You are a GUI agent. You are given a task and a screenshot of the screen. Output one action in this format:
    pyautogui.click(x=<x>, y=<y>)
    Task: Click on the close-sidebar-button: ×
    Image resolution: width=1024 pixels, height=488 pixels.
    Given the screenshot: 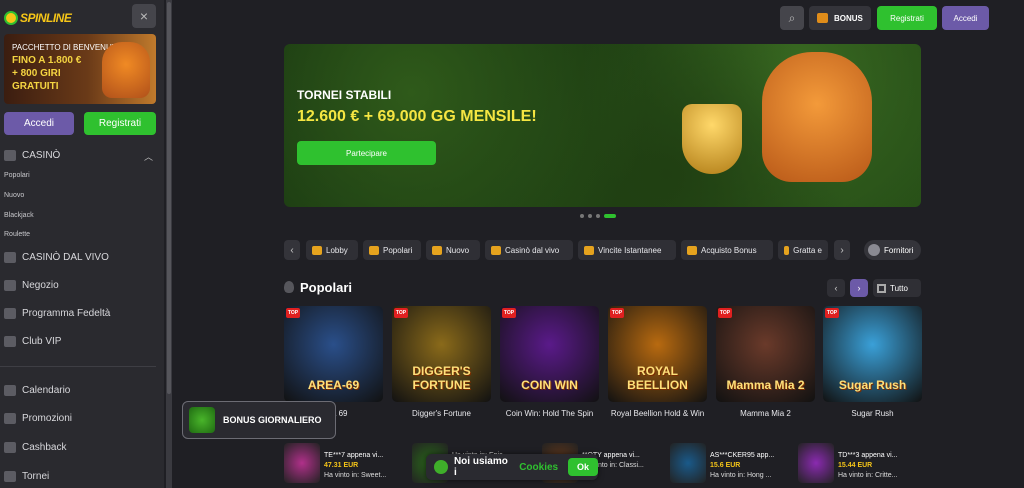 What is the action you would take?
    pyautogui.click(x=144, y=16)
    